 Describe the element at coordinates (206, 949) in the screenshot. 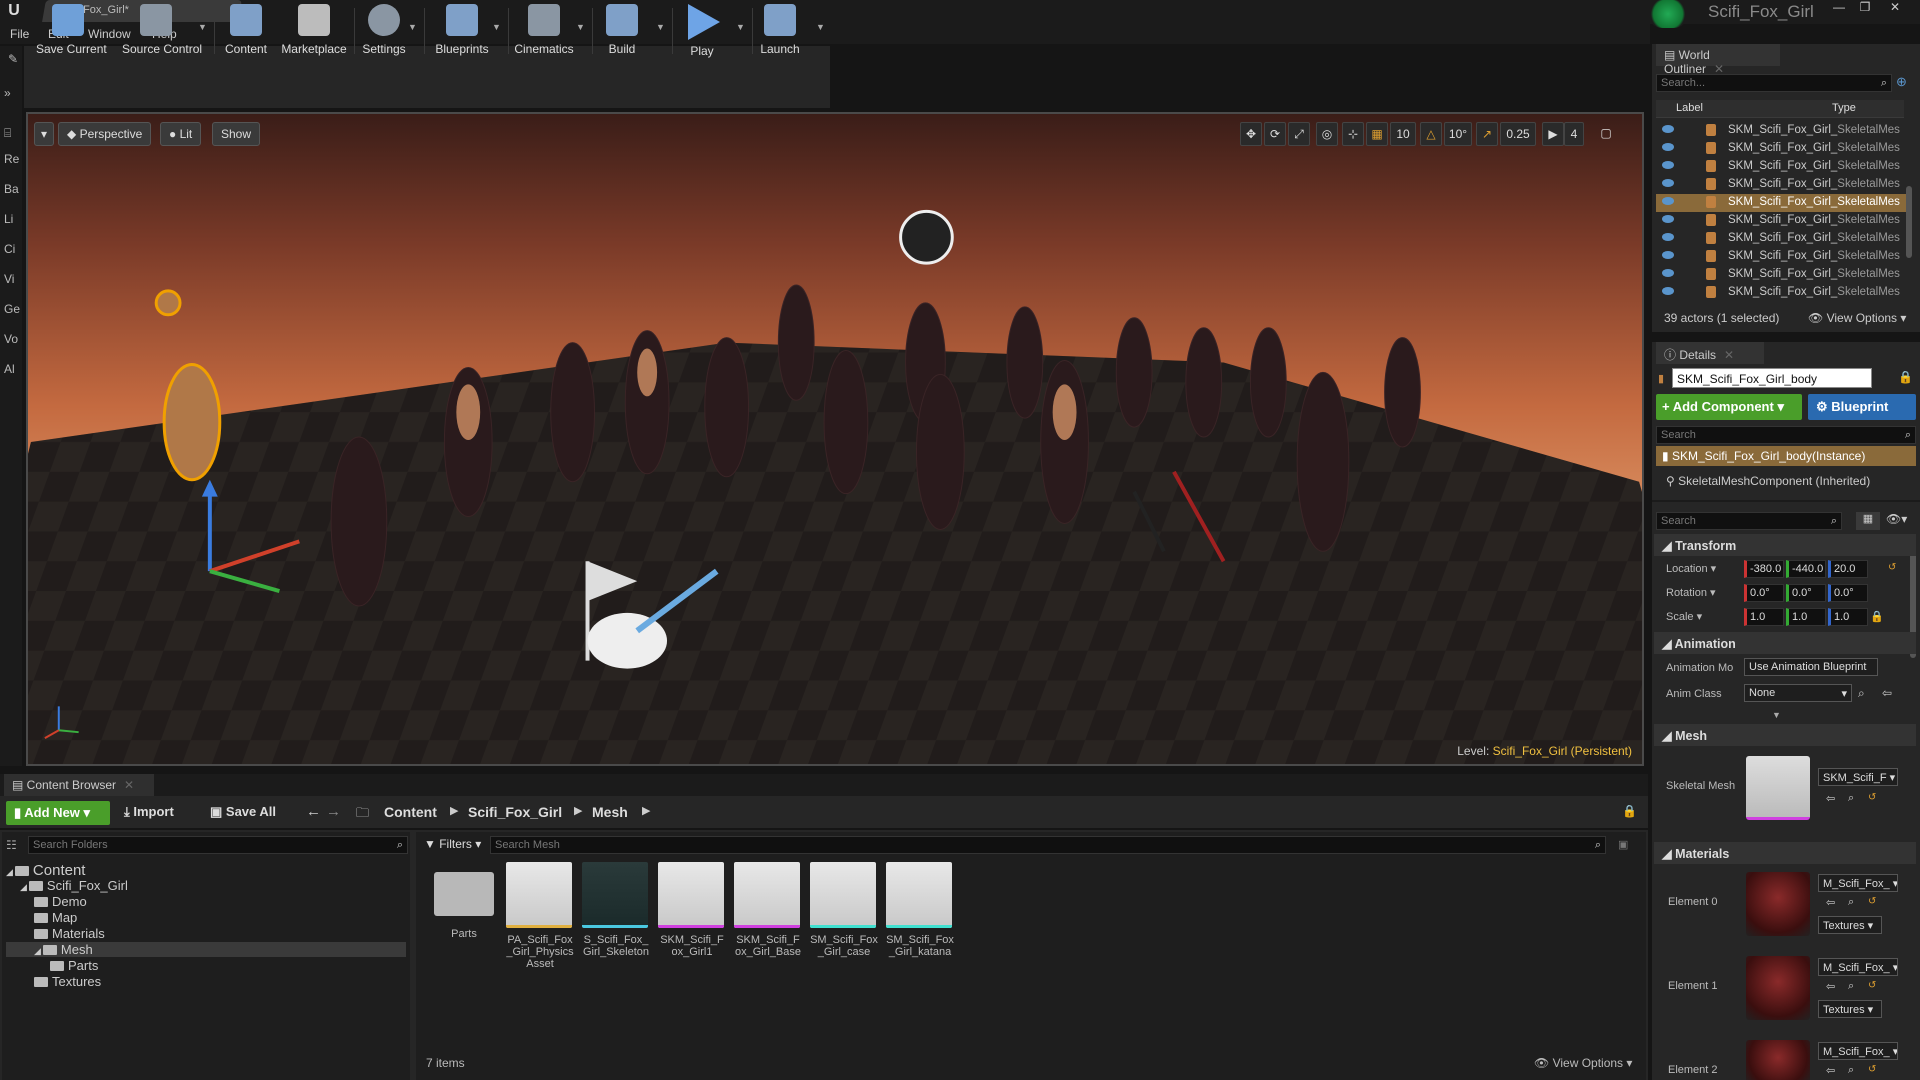

I see `folder-tree-item: ◢ Mesh` at that location.